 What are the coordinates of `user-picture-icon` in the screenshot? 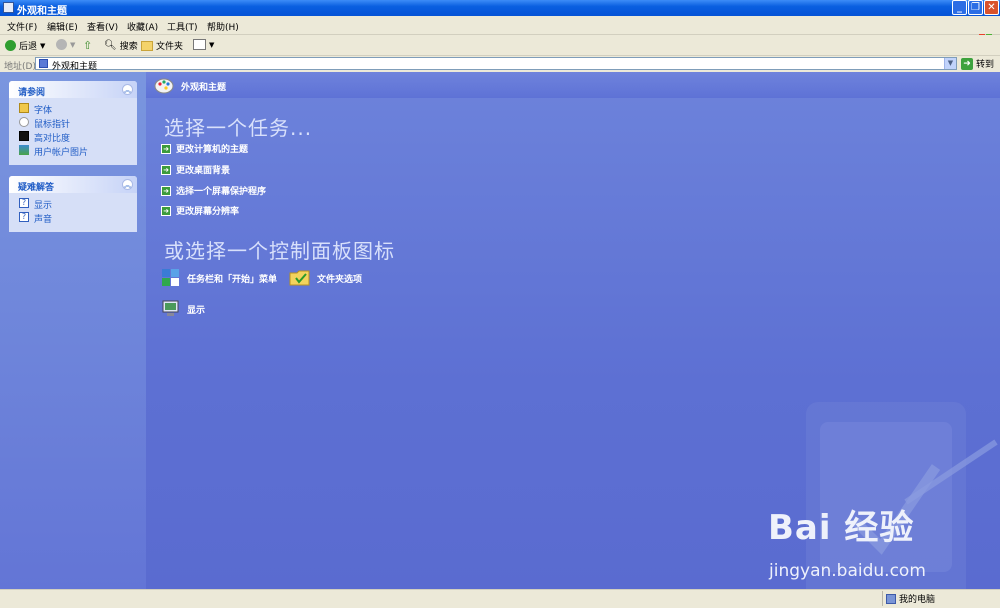 It's located at (24, 150).